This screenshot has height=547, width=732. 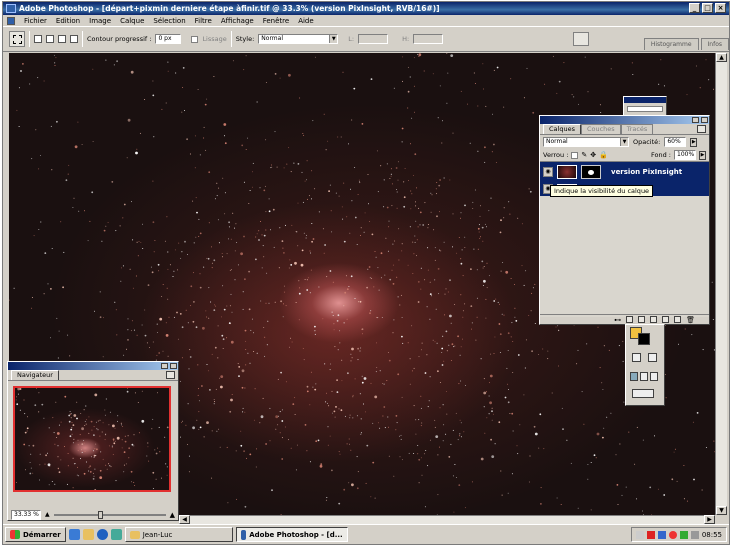 I want to click on menu-calque: Calque, so click(x=132, y=21).